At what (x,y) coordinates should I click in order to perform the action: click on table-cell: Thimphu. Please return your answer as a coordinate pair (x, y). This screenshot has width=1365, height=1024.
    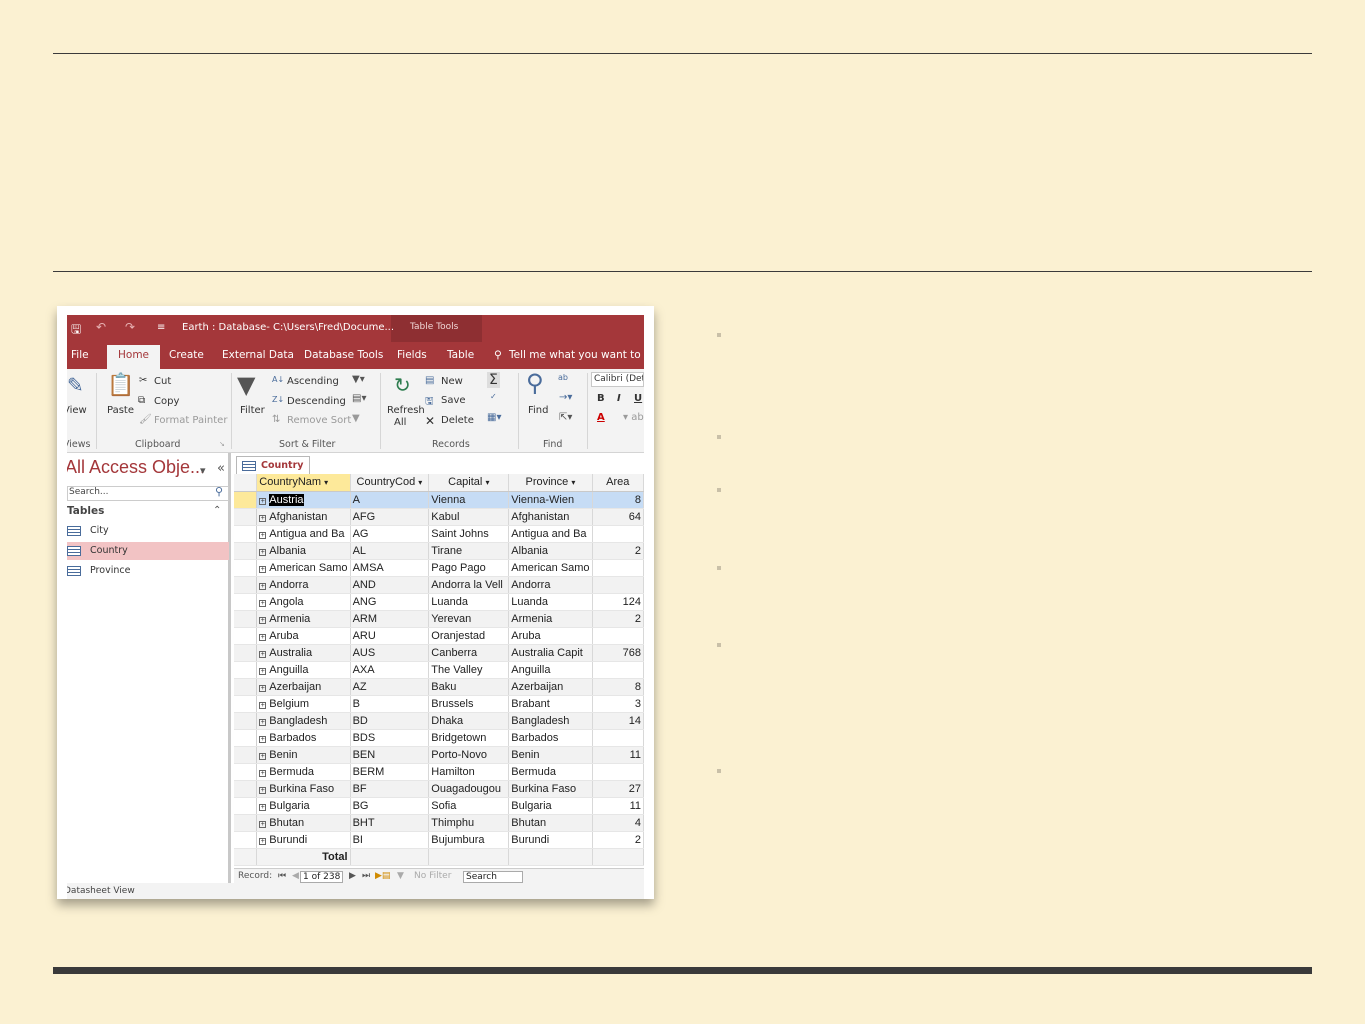
    Looking at the image, I should click on (469, 823).